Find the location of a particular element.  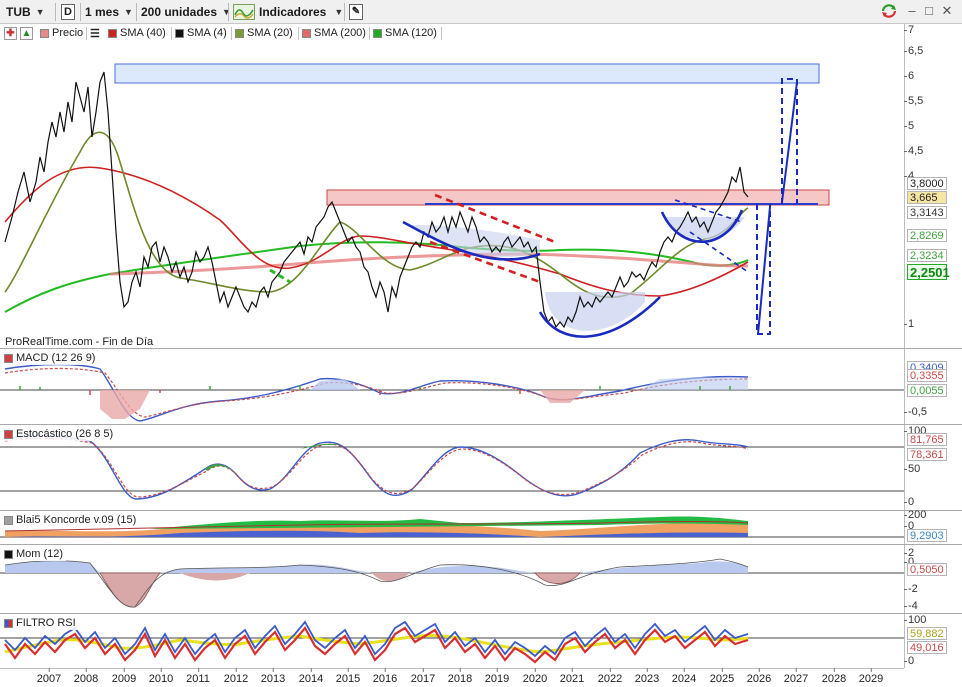

legend-item-sma200: SMA (200) is located at coordinates (334, 33).